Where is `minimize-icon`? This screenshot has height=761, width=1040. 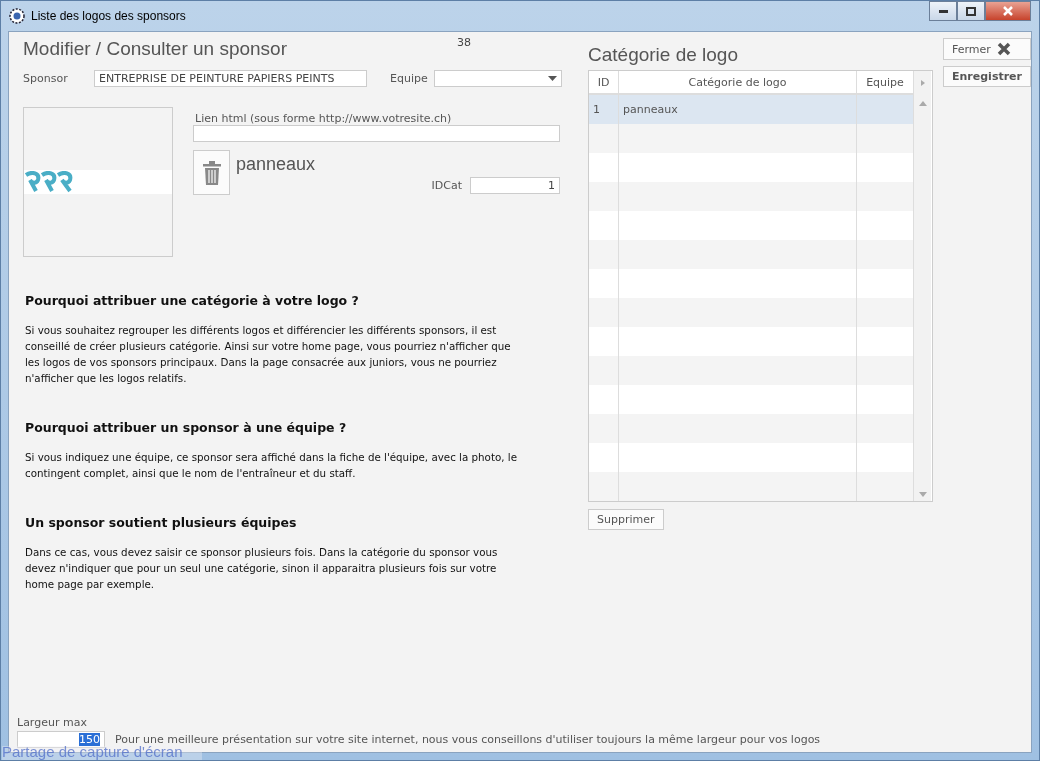
minimize-icon is located at coordinates (943, 11).